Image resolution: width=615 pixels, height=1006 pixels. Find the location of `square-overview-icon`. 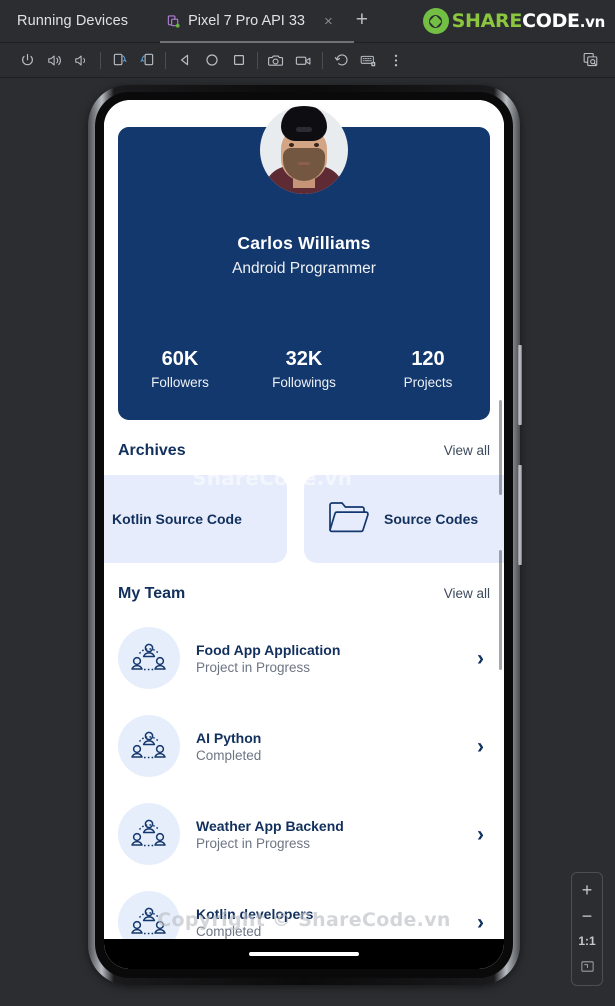

square-overview-icon is located at coordinates (239, 60).